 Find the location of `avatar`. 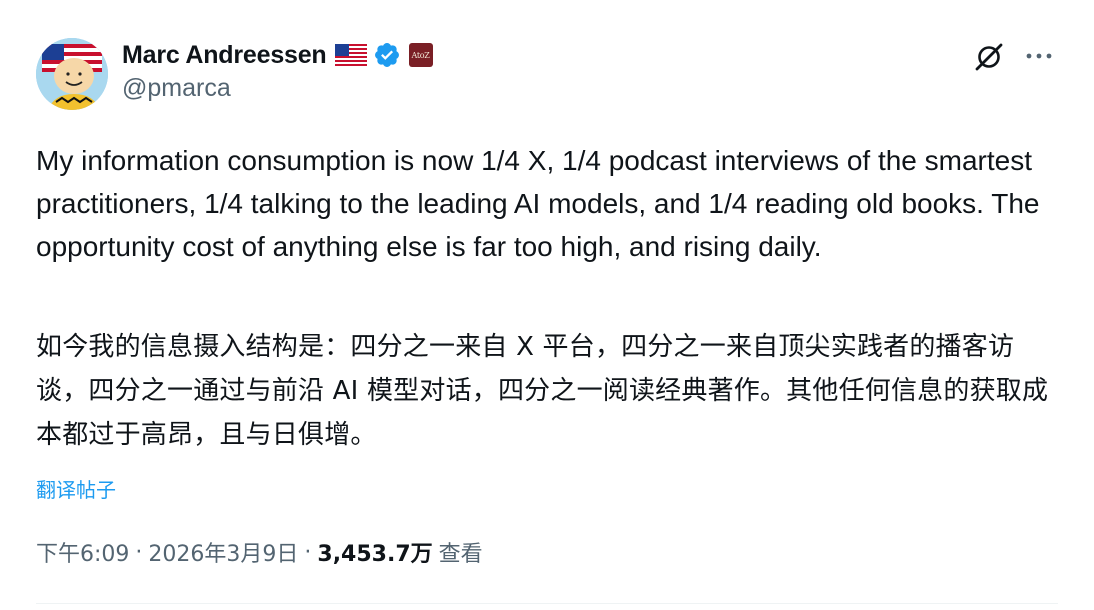

avatar is located at coordinates (72, 74).